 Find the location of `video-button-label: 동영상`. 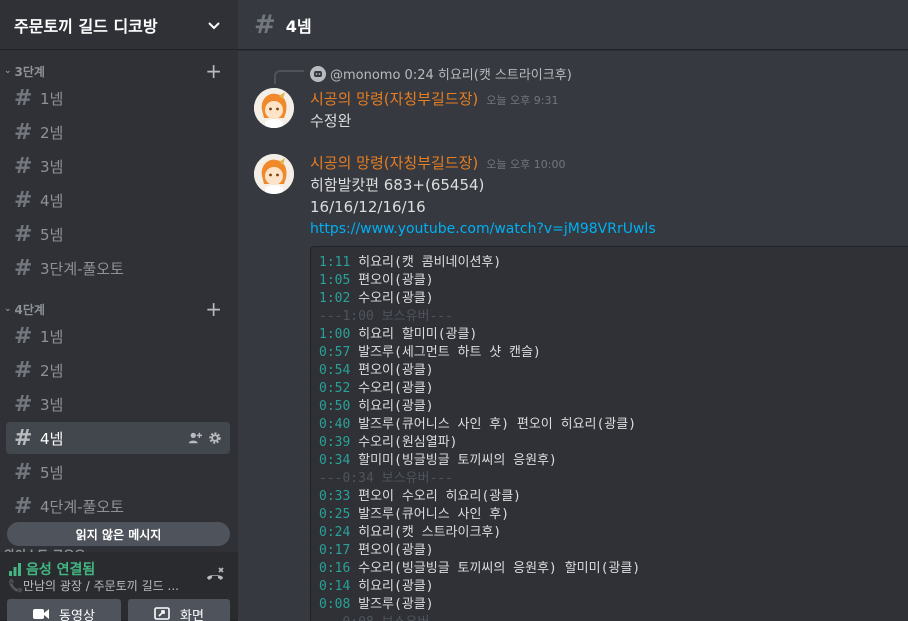

video-button-label: 동영상 is located at coordinates (77, 614).